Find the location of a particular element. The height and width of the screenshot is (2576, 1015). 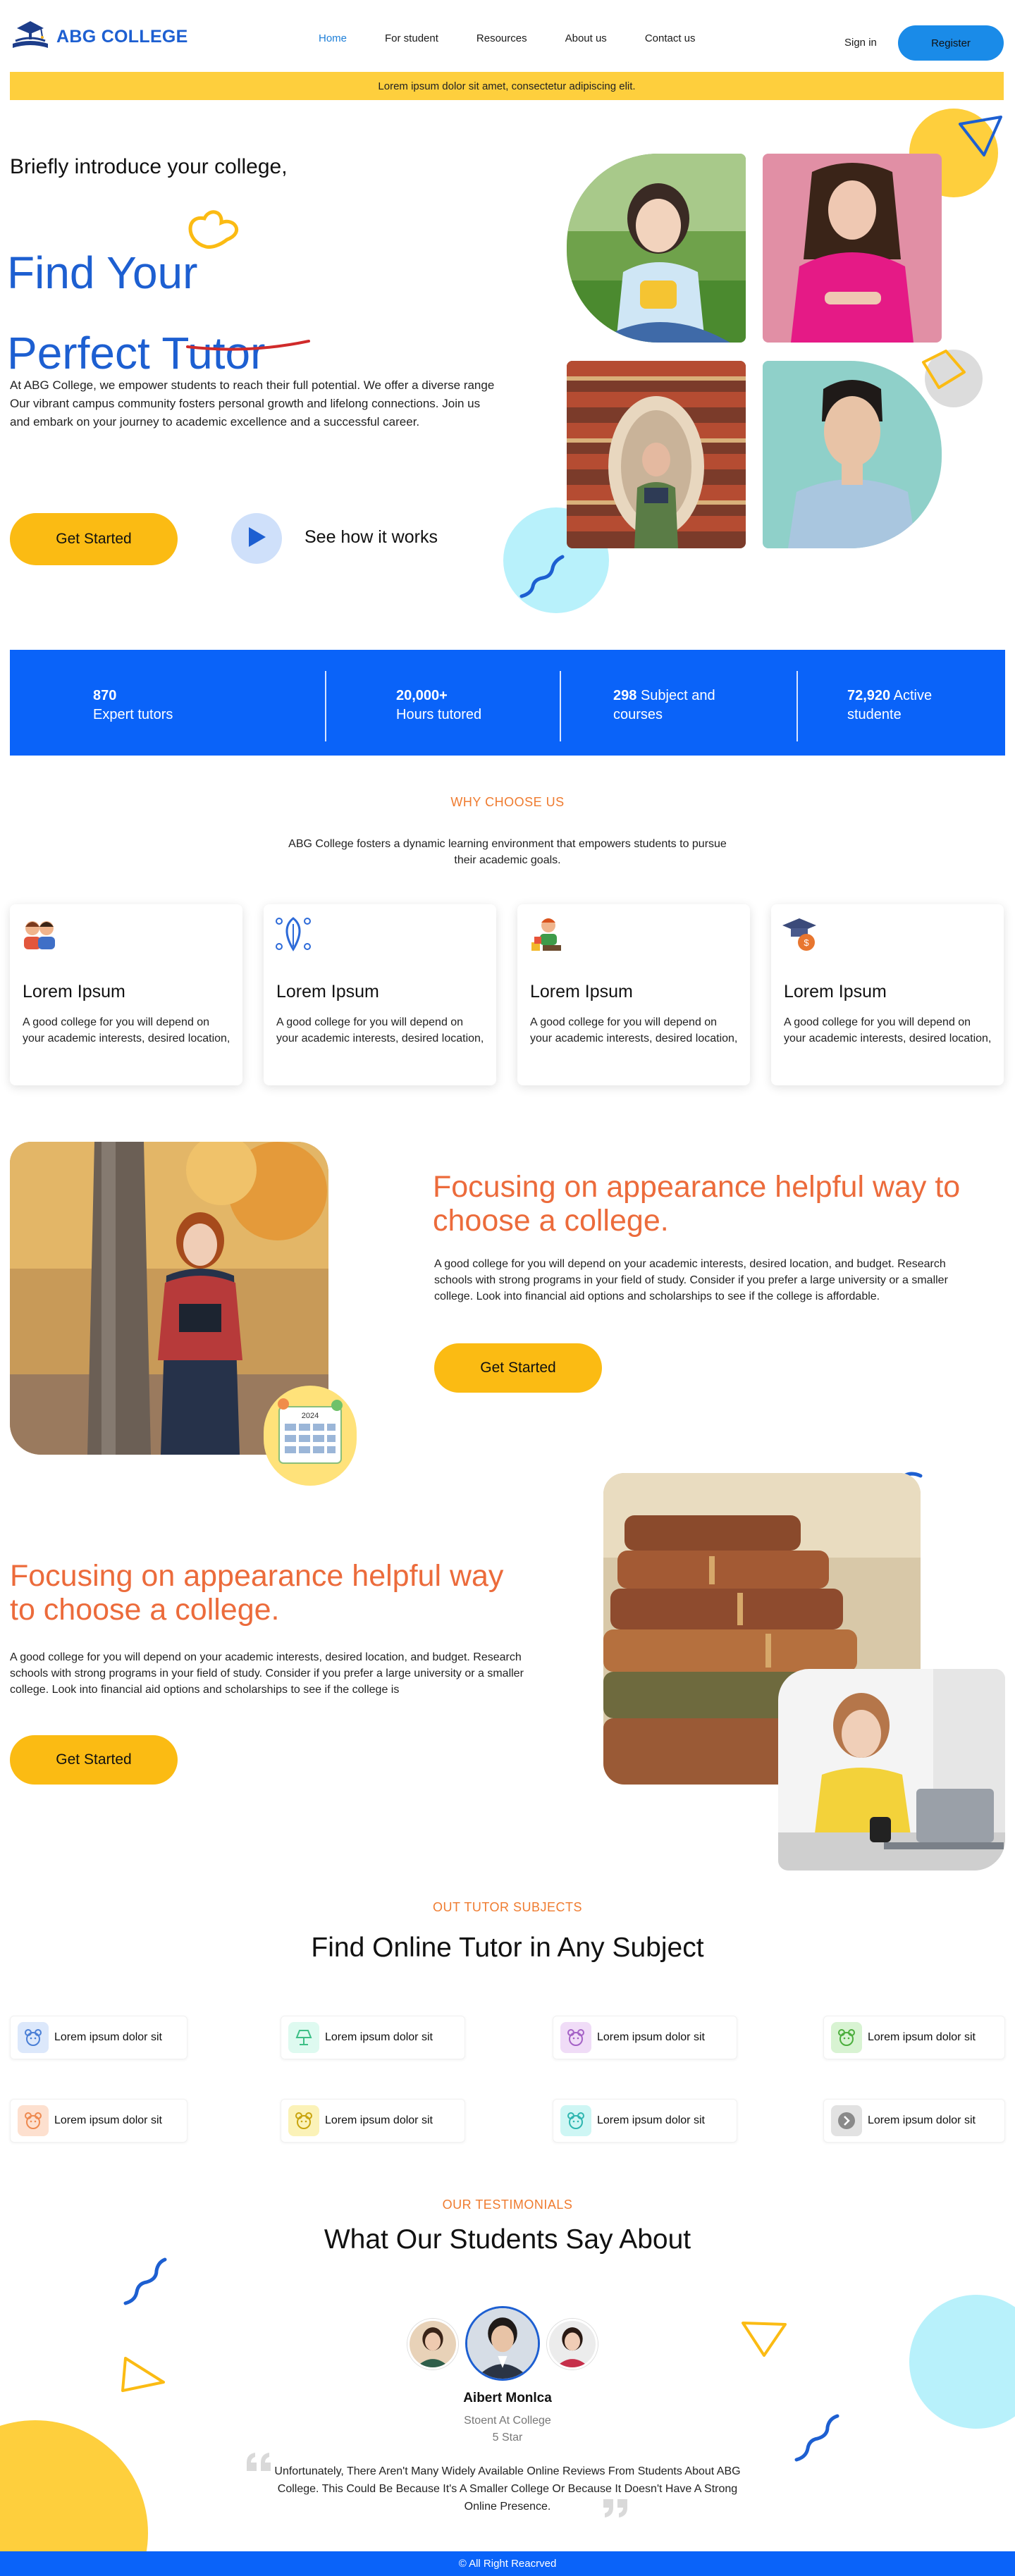

testimonials-title: What Our Students Say About is located at coordinates (508, 2240).